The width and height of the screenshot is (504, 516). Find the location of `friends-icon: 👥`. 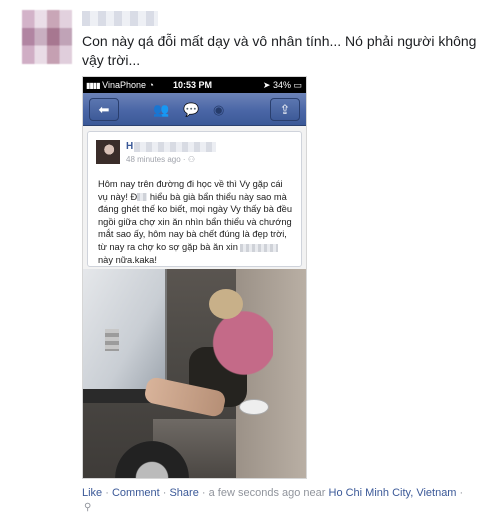

friends-icon: 👥 is located at coordinates (161, 109).